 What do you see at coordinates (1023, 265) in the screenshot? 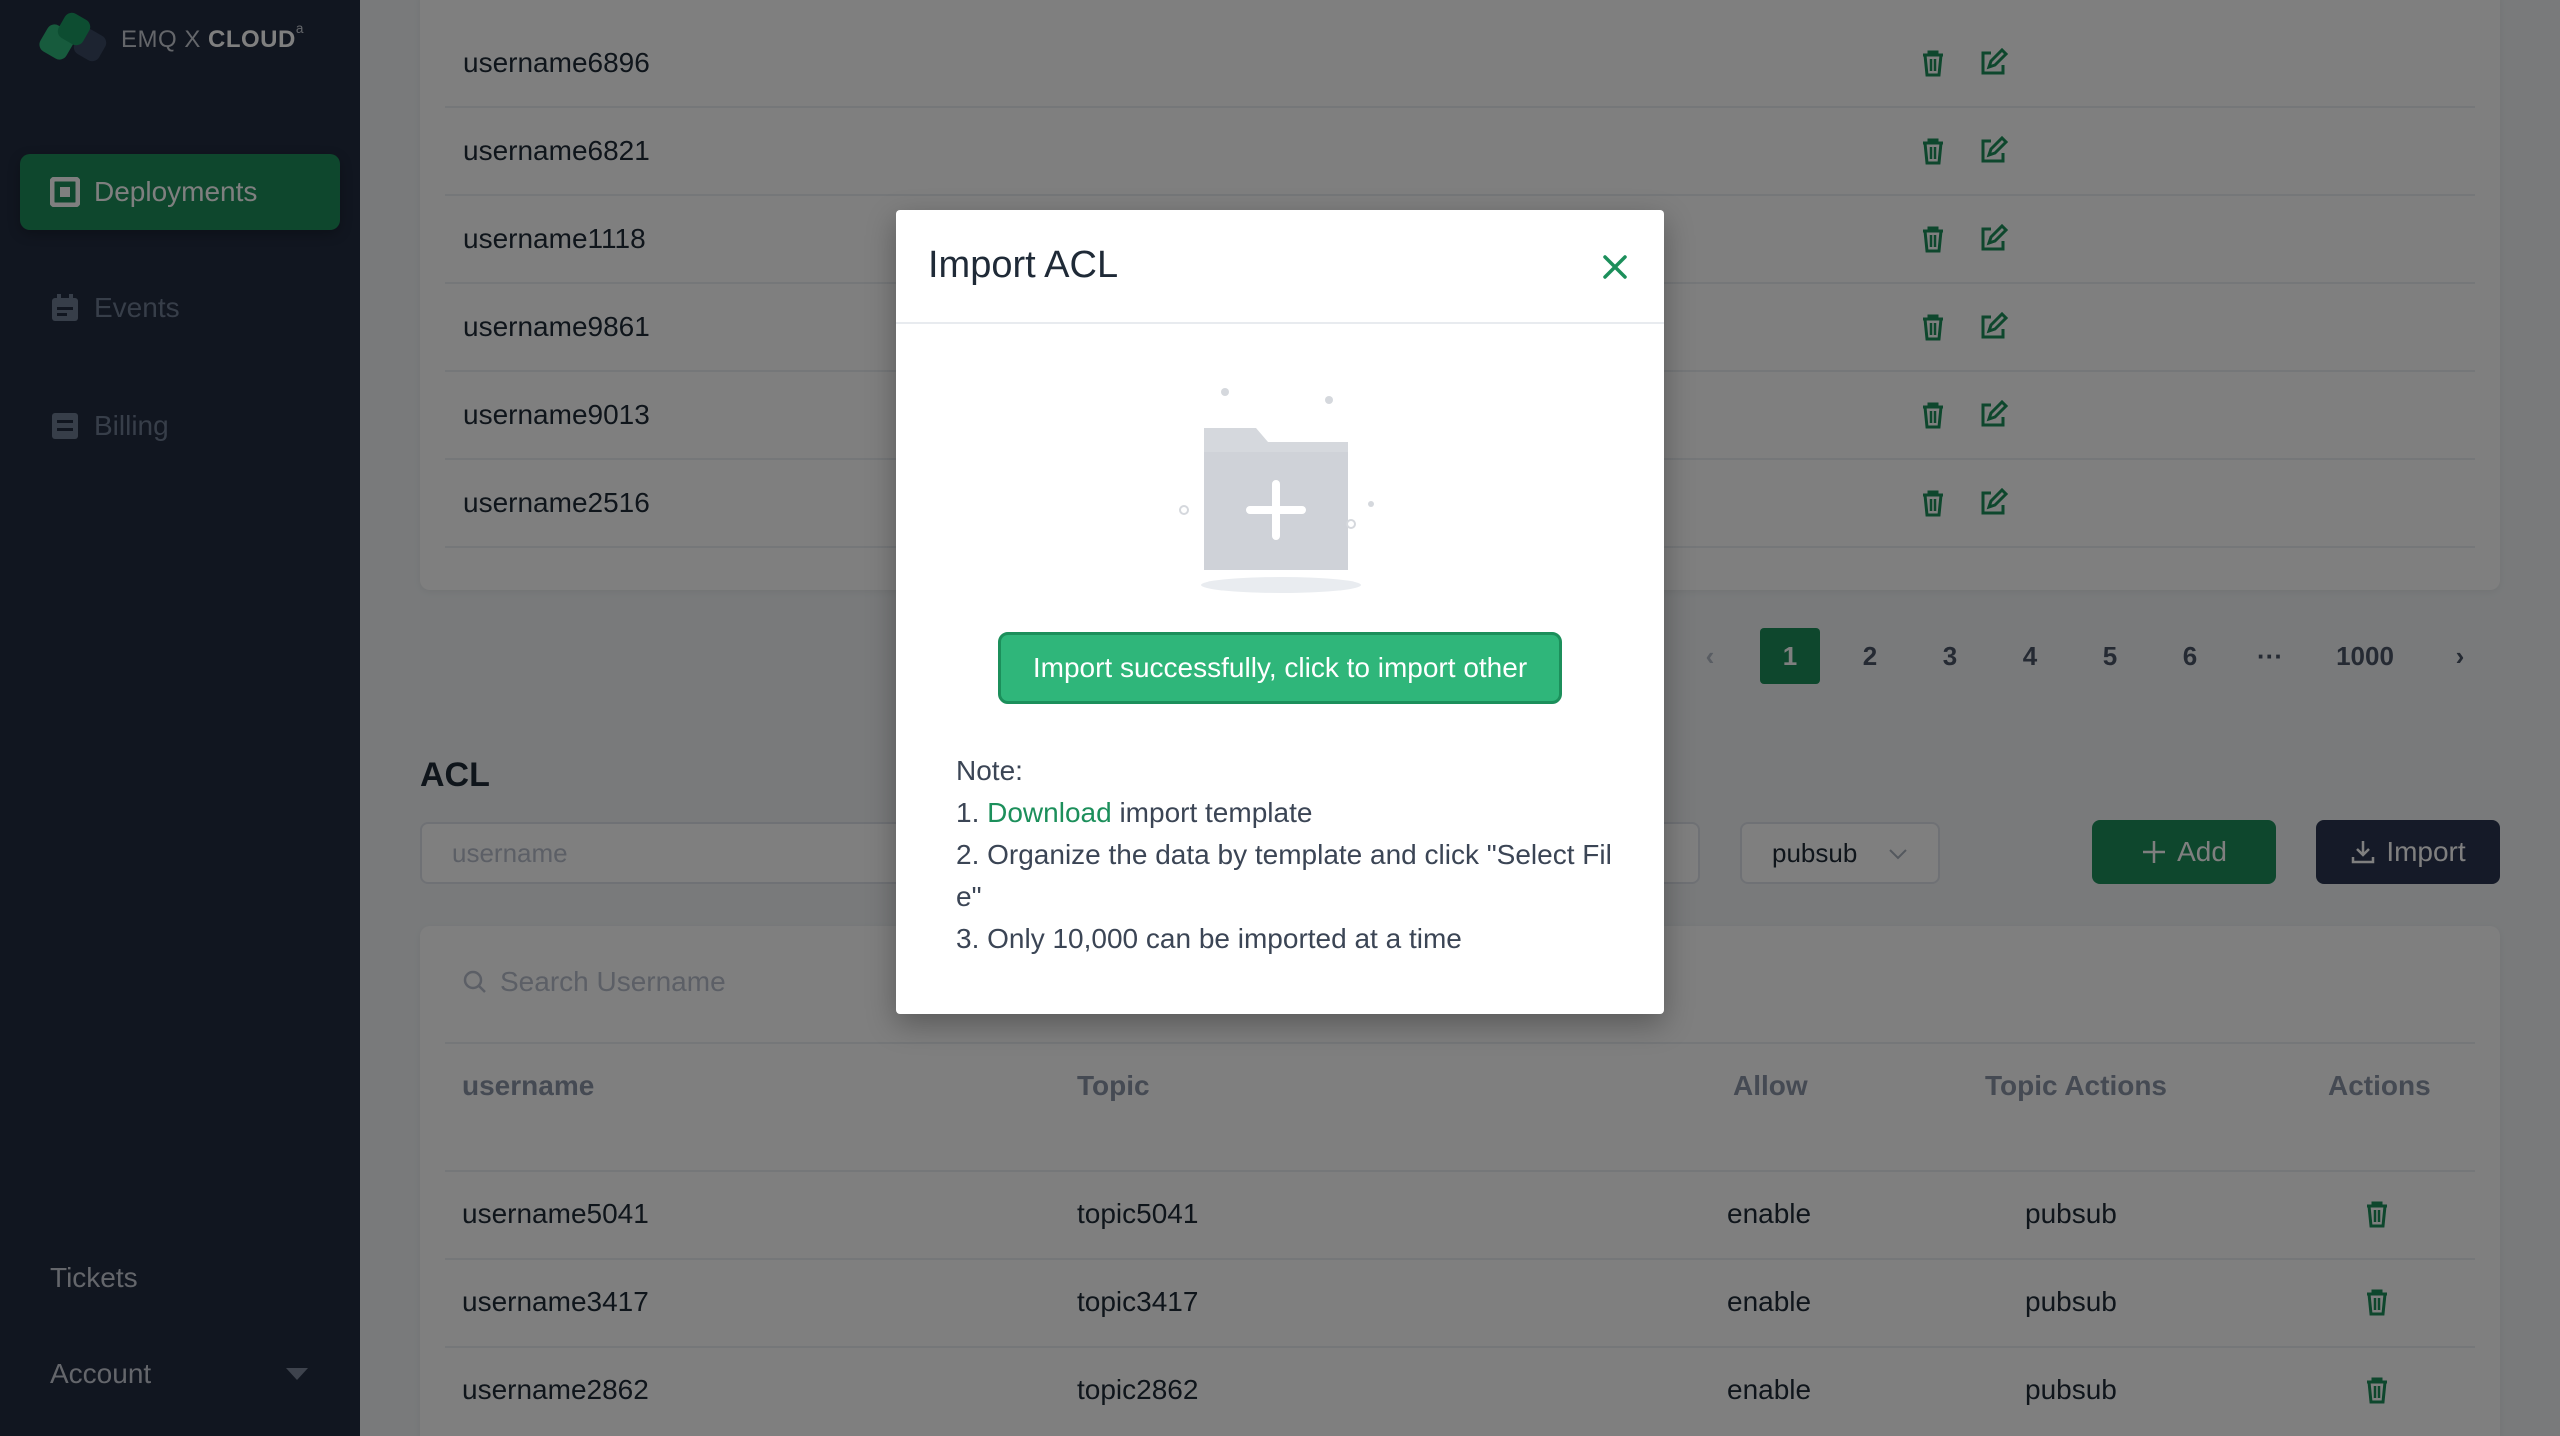
I see `modal-title: Import ACL` at bounding box center [1023, 265].